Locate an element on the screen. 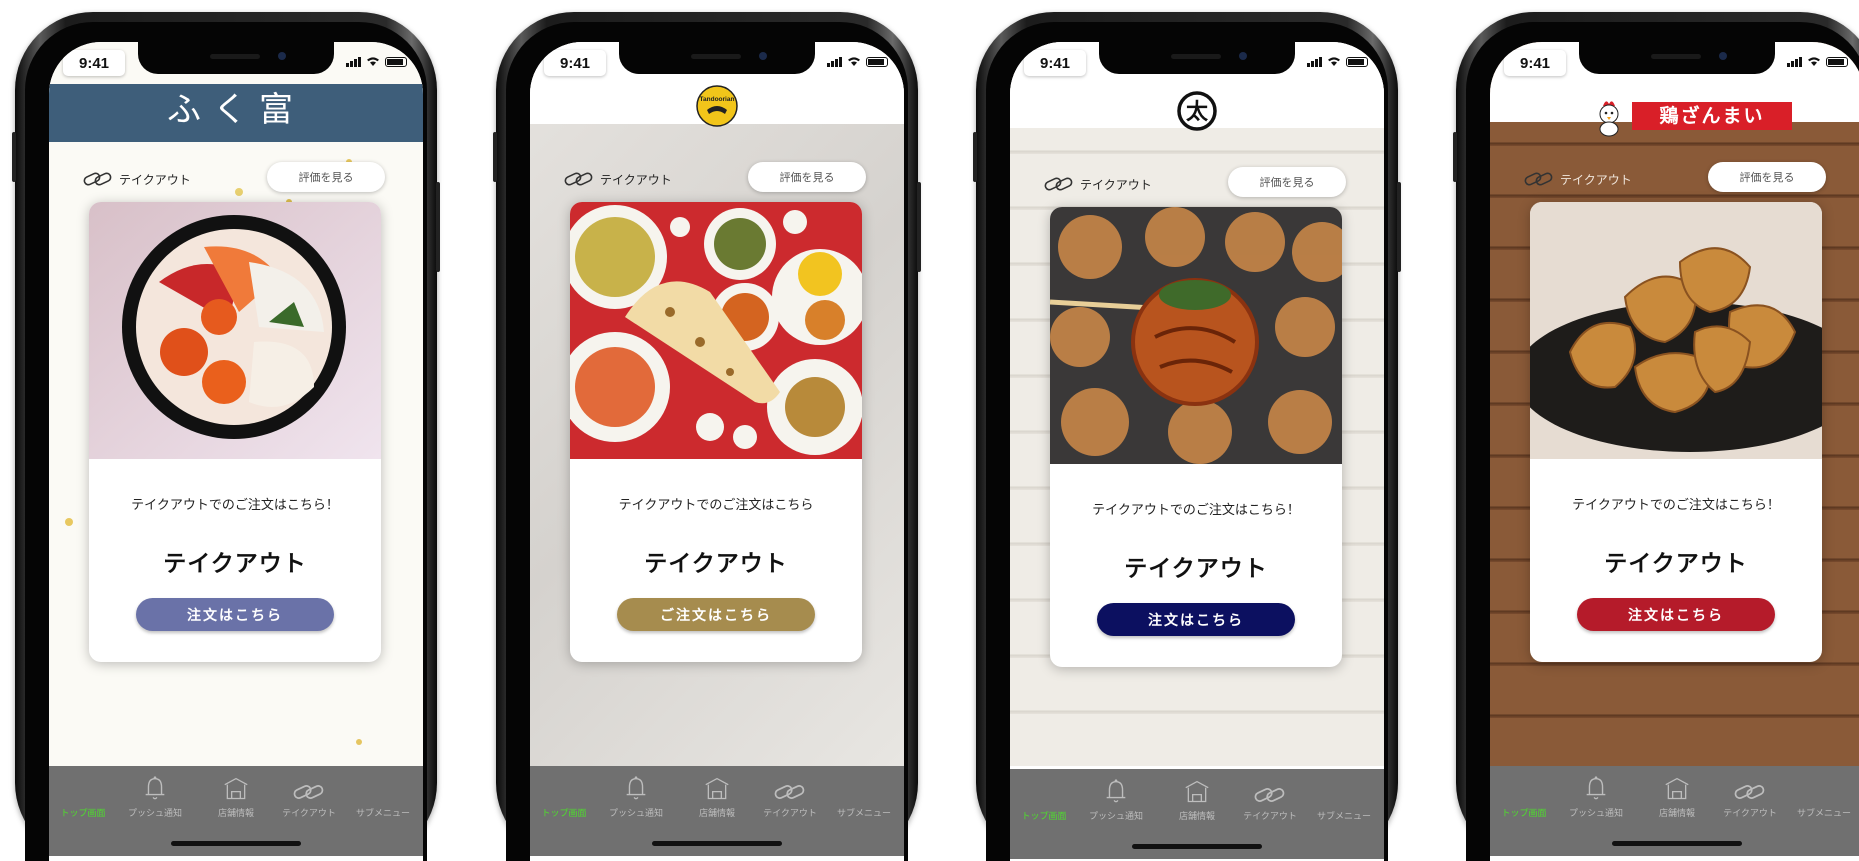 The width and height of the screenshot is (1859, 861). takeout-card: テイクアウトでのご注文はこちら テイクアウト ご注文はこちら is located at coordinates (716, 432).